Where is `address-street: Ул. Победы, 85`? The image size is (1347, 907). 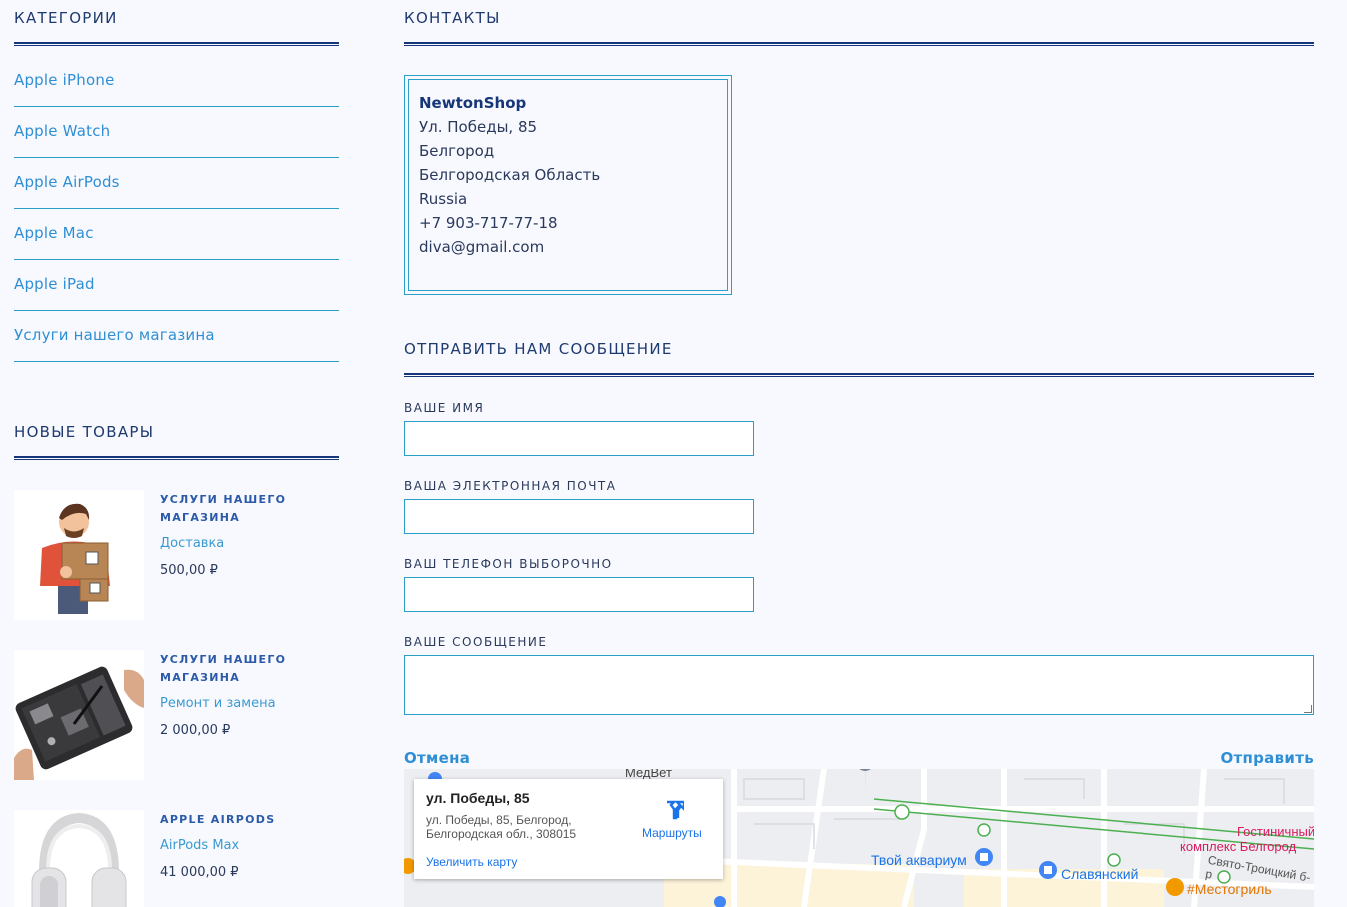 address-street: Ул. Победы, 85 is located at coordinates (478, 127).